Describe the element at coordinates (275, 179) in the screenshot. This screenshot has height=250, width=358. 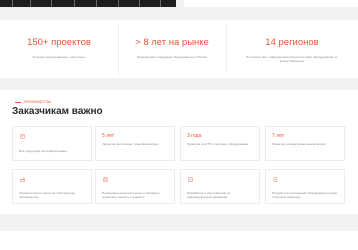
I see `document-icon` at that location.